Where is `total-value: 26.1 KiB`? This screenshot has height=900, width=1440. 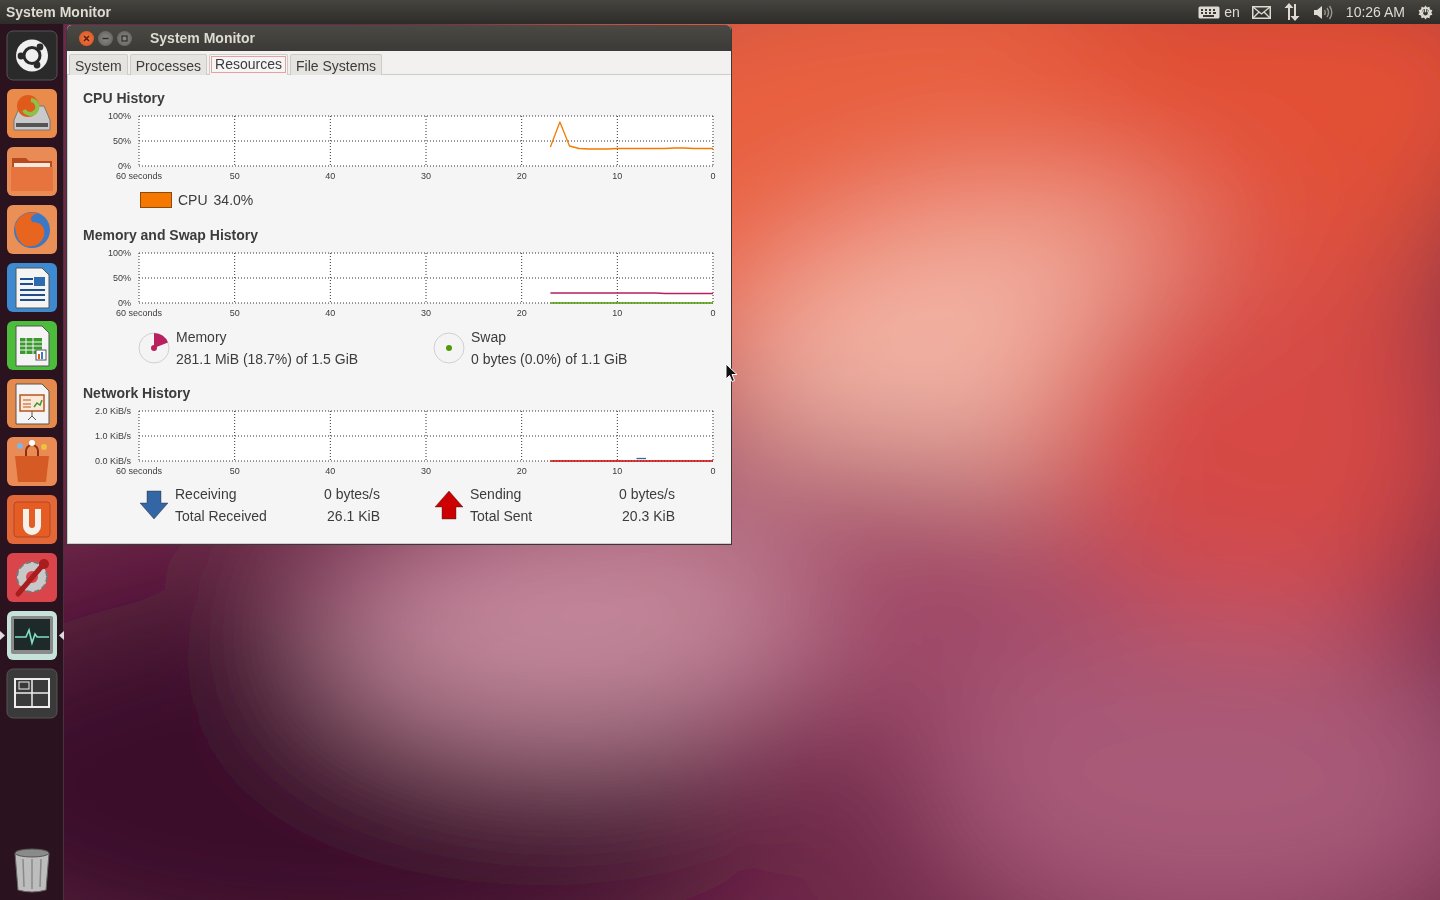
total-value: 26.1 KiB is located at coordinates (353, 516).